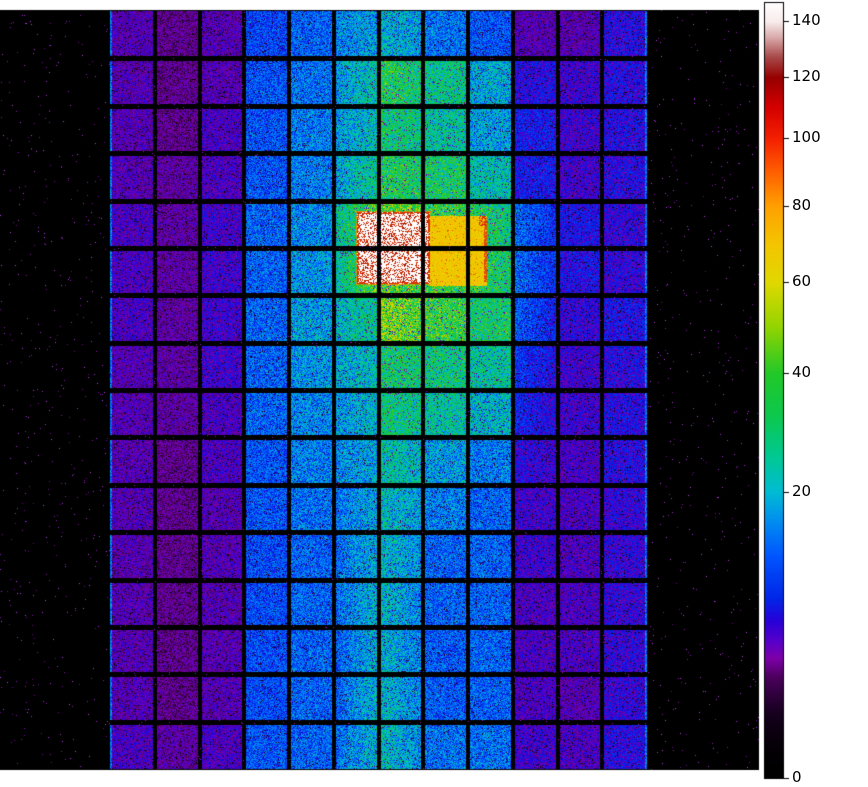 This screenshot has width=868, height=787. I want to click on colorbar-tick-label: 100, so click(806, 137).